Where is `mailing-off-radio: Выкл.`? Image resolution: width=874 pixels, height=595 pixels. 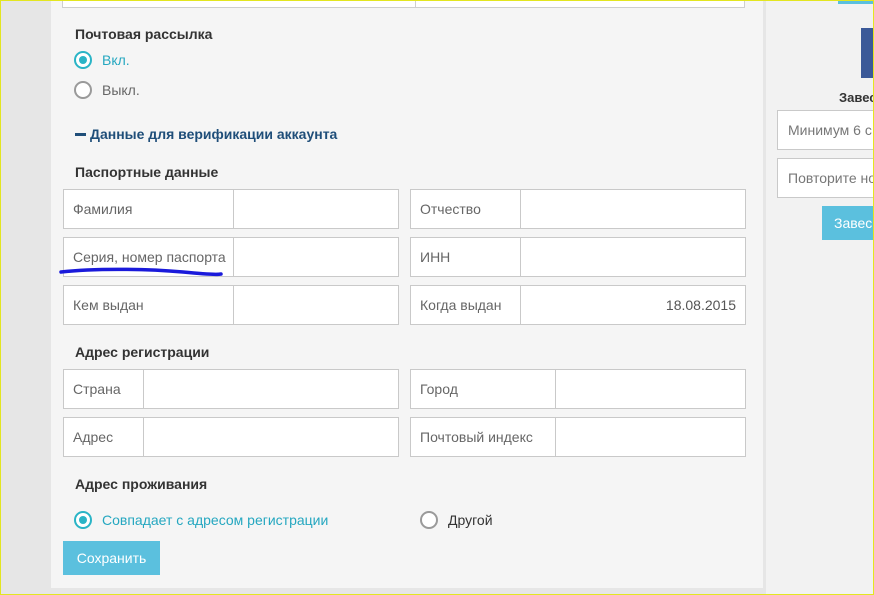 mailing-off-radio: Выкл. is located at coordinates (107, 90).